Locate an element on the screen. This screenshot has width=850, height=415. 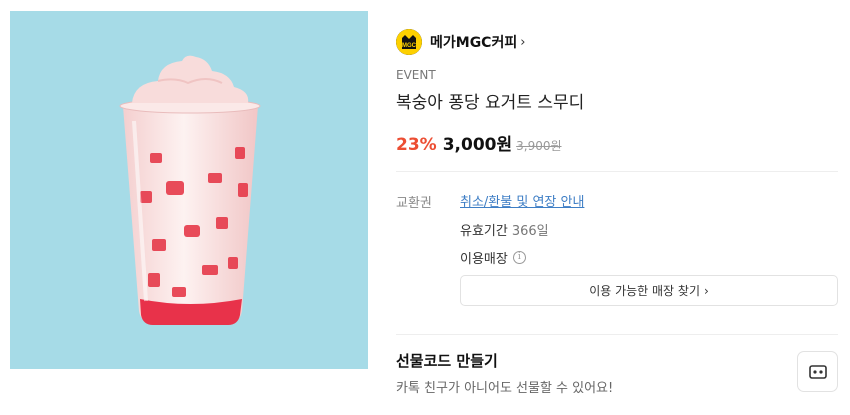
smoothie-cup-illustration is located at coordinates (190, 190).